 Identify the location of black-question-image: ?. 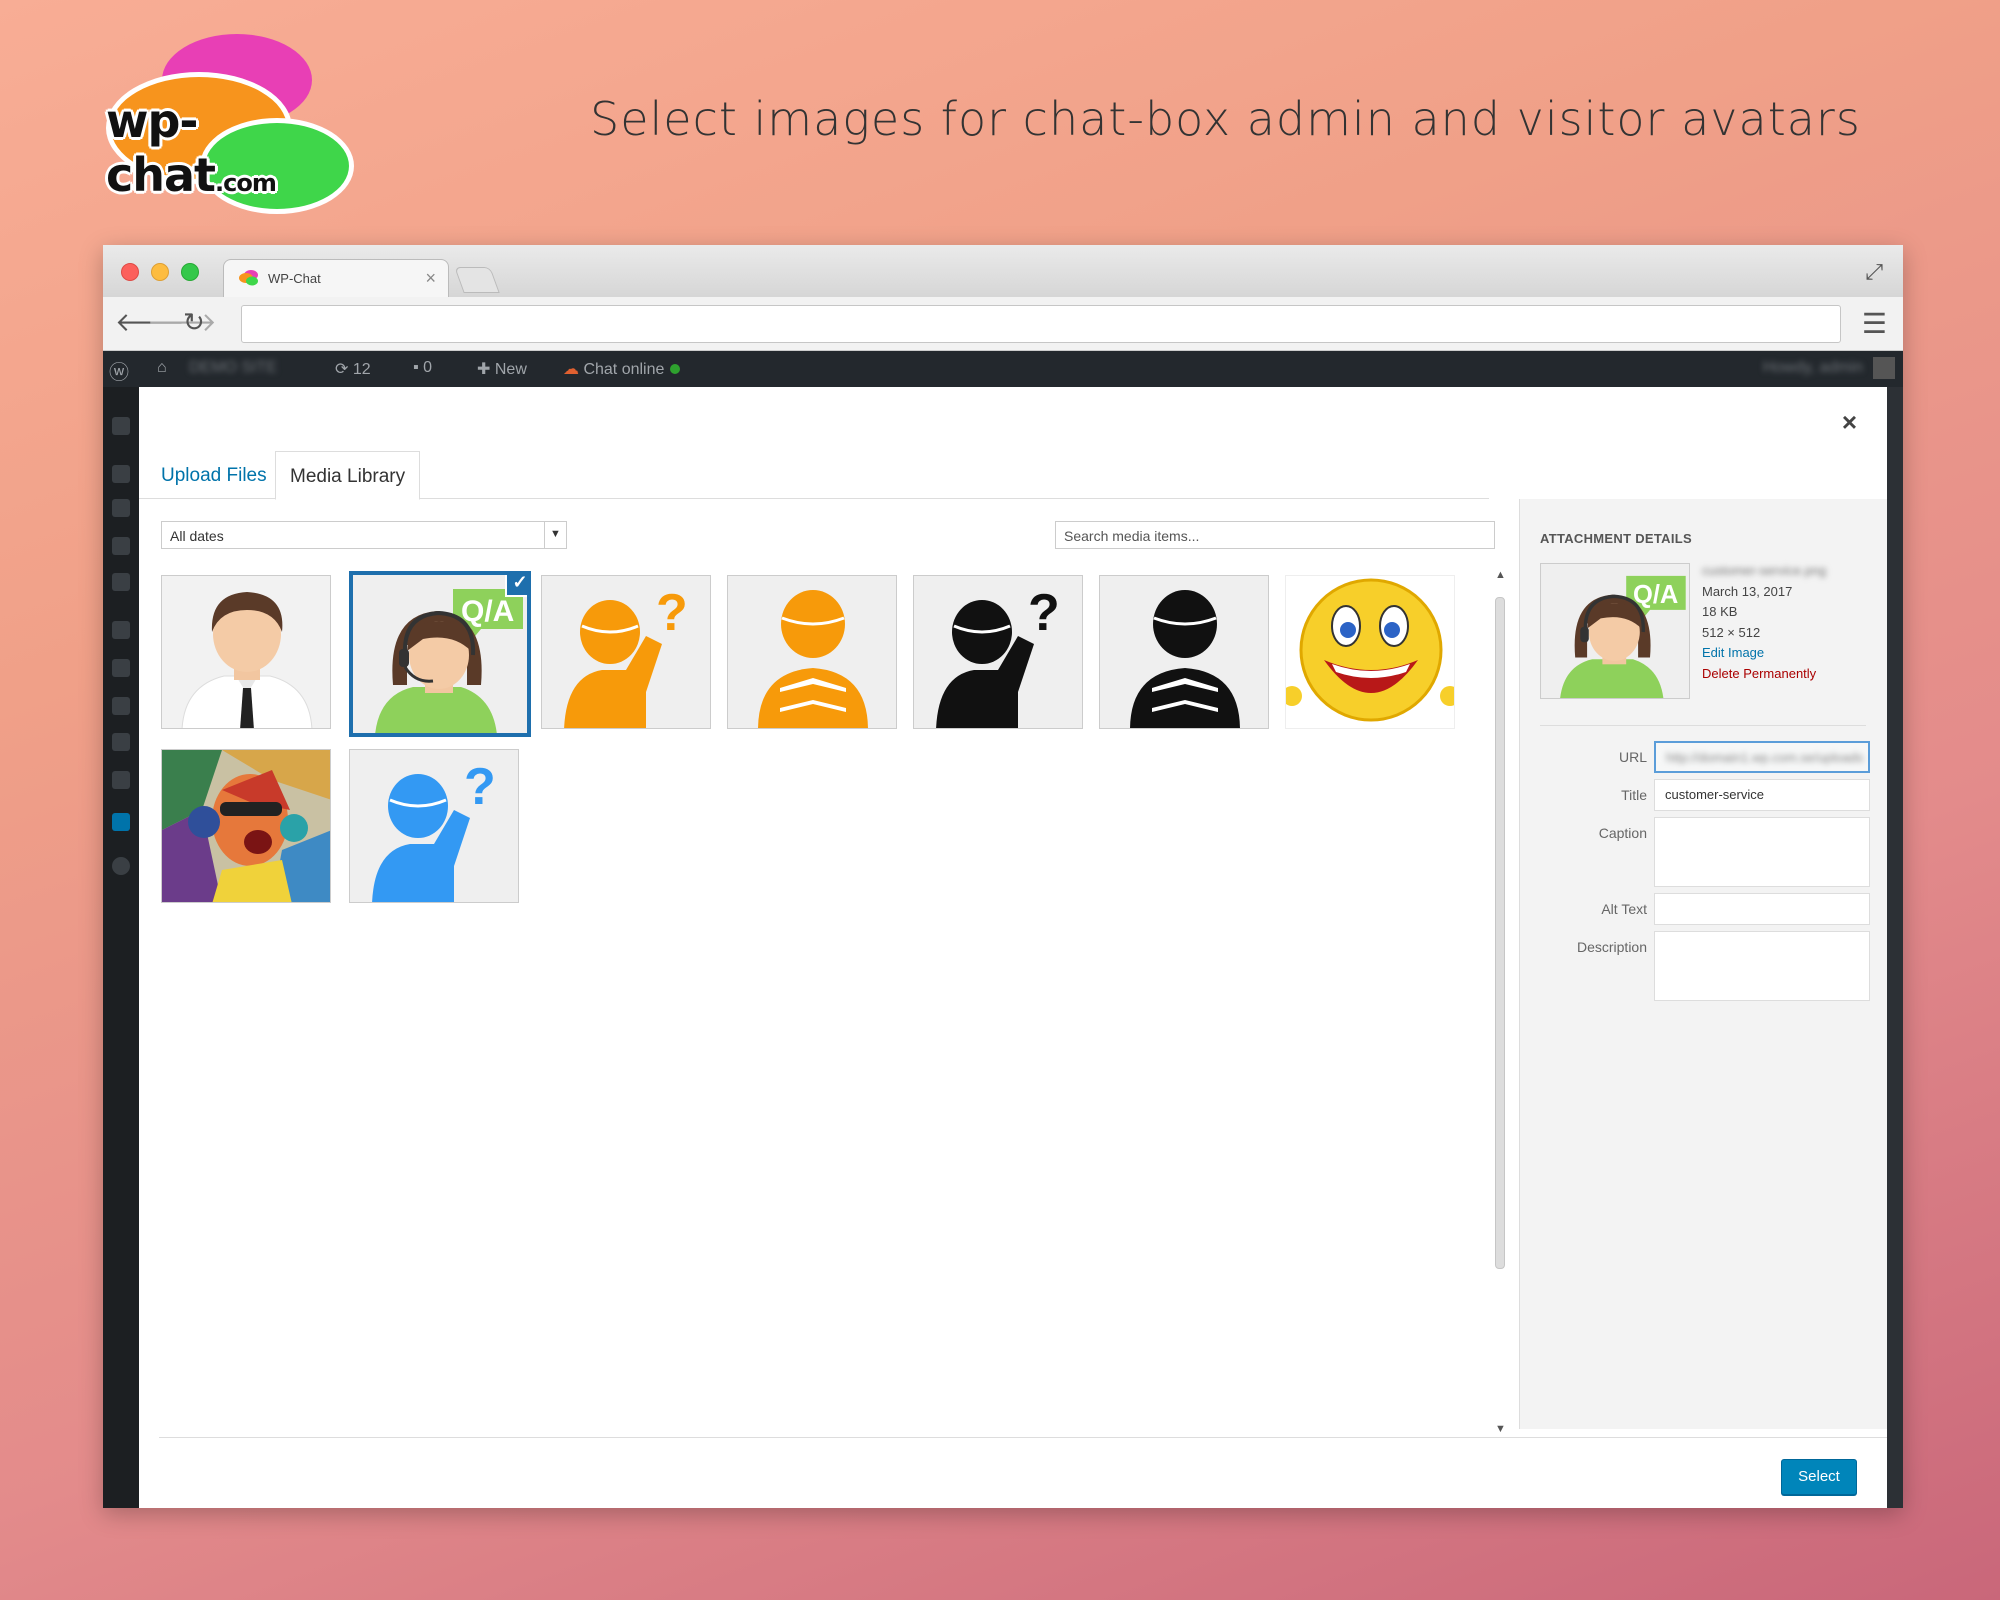
(998, 652).